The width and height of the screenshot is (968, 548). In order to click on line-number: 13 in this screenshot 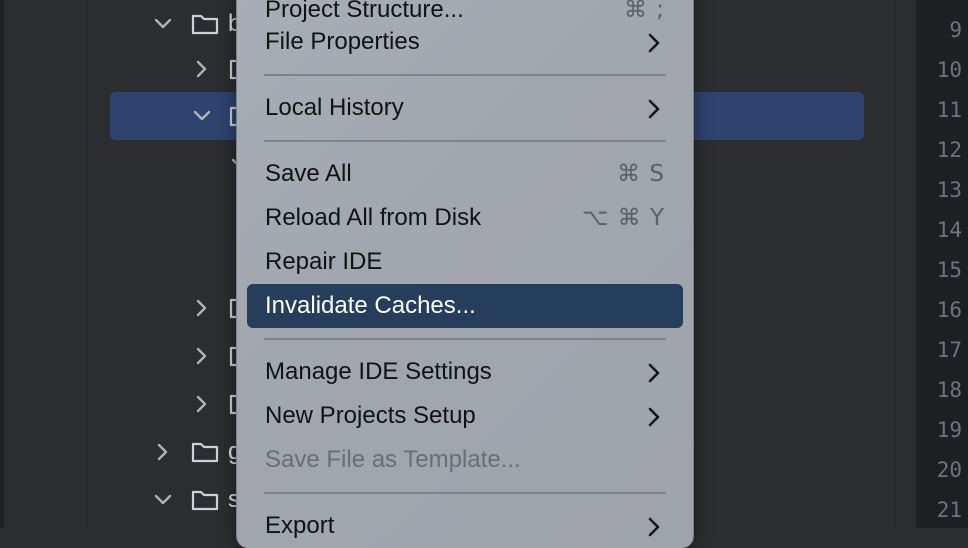, I will do `click(949, 190)`.